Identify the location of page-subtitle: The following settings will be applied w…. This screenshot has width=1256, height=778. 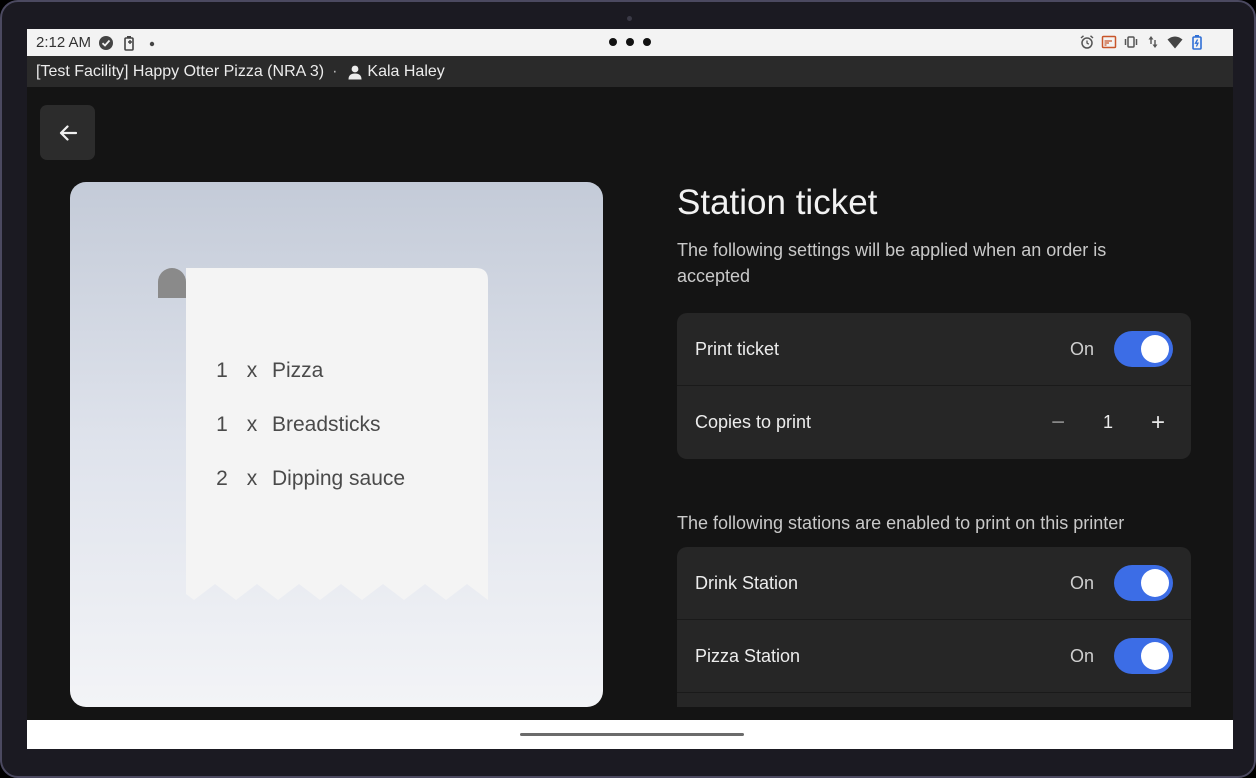
(892, 263).